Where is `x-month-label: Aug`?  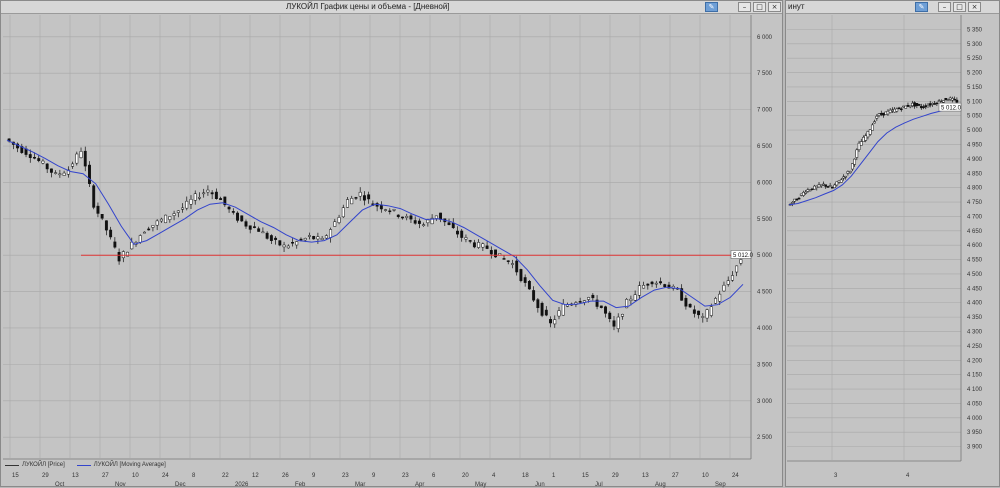 x-month-label: Aug is located at coordinates (660, 485).